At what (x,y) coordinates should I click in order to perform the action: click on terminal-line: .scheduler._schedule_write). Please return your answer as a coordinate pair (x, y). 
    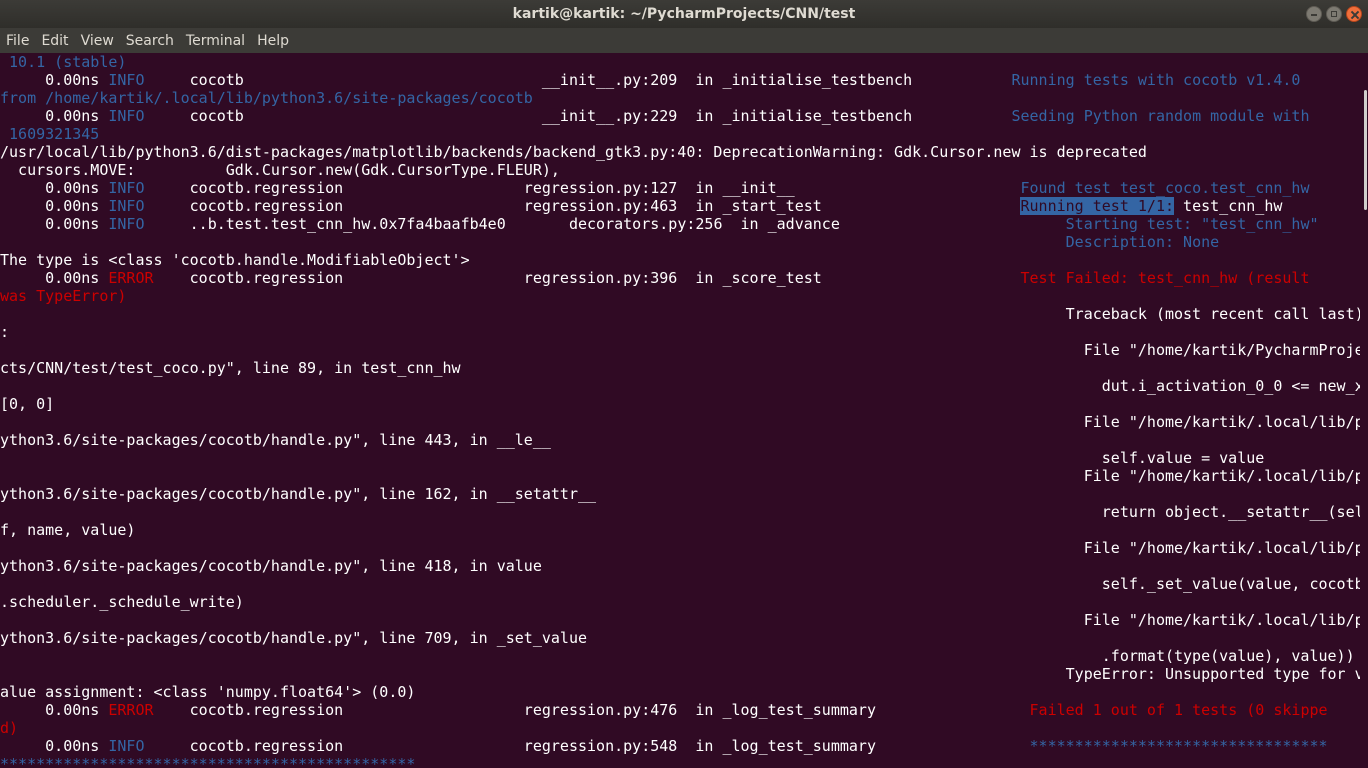
    Looking at the image, I should click on (122, 602).